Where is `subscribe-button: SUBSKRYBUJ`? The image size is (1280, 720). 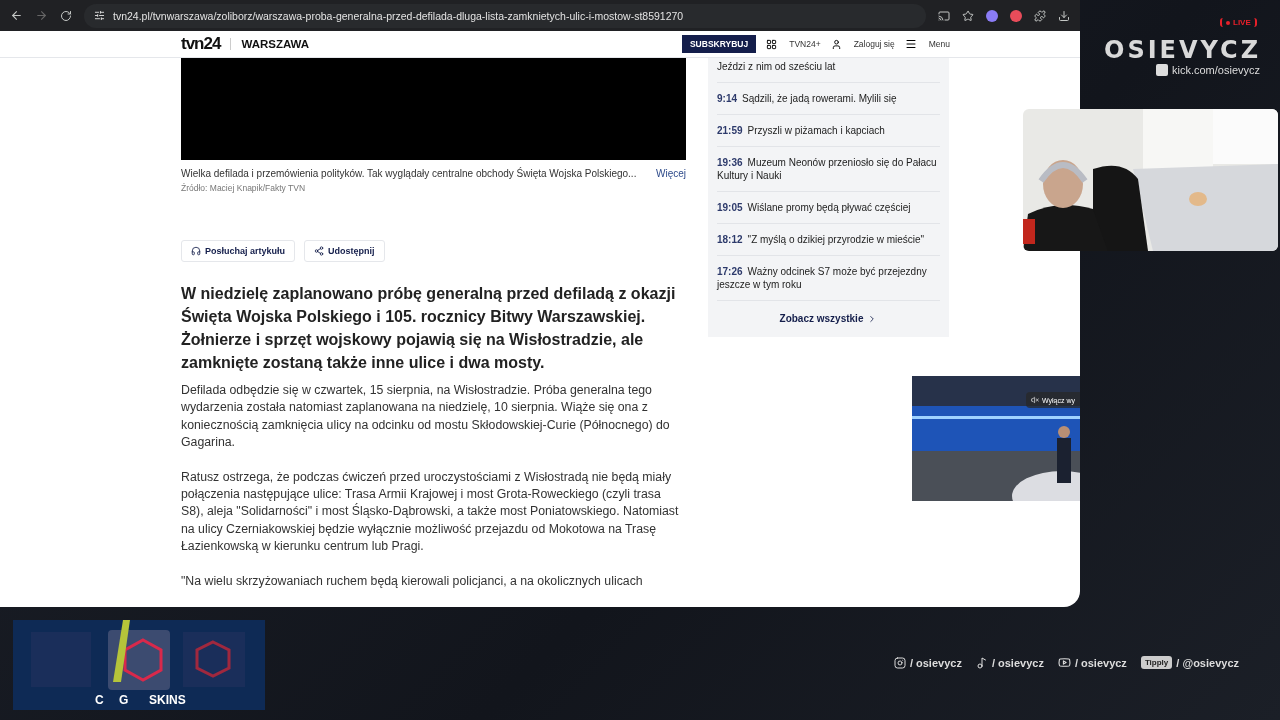
subscribe-button: SUBSKRYBUJ is located at coordinates (719, 44).